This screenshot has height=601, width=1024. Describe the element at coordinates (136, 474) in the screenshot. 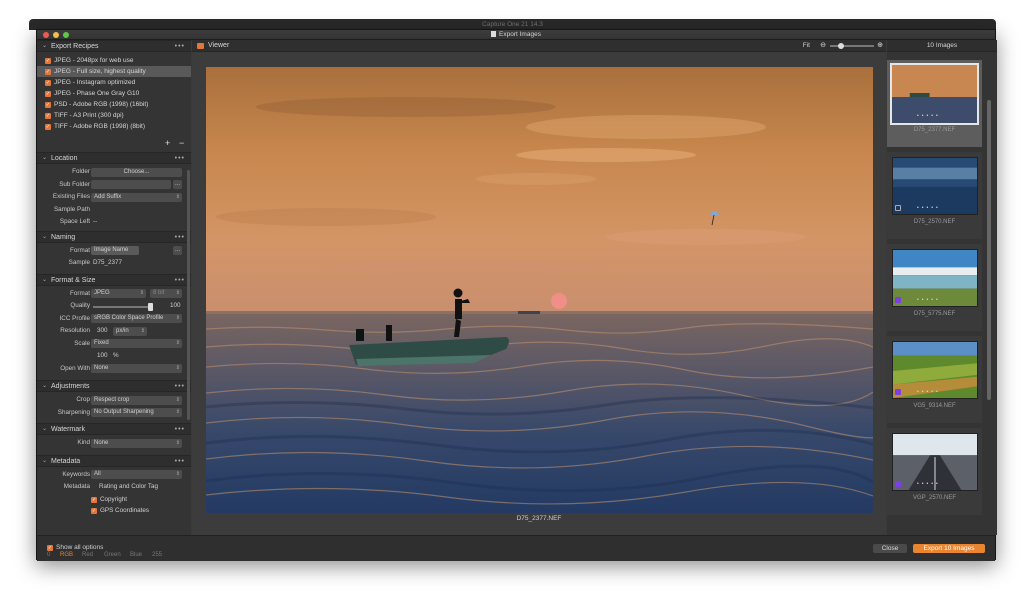

I see `keywords-select: All ⇕` at that location.